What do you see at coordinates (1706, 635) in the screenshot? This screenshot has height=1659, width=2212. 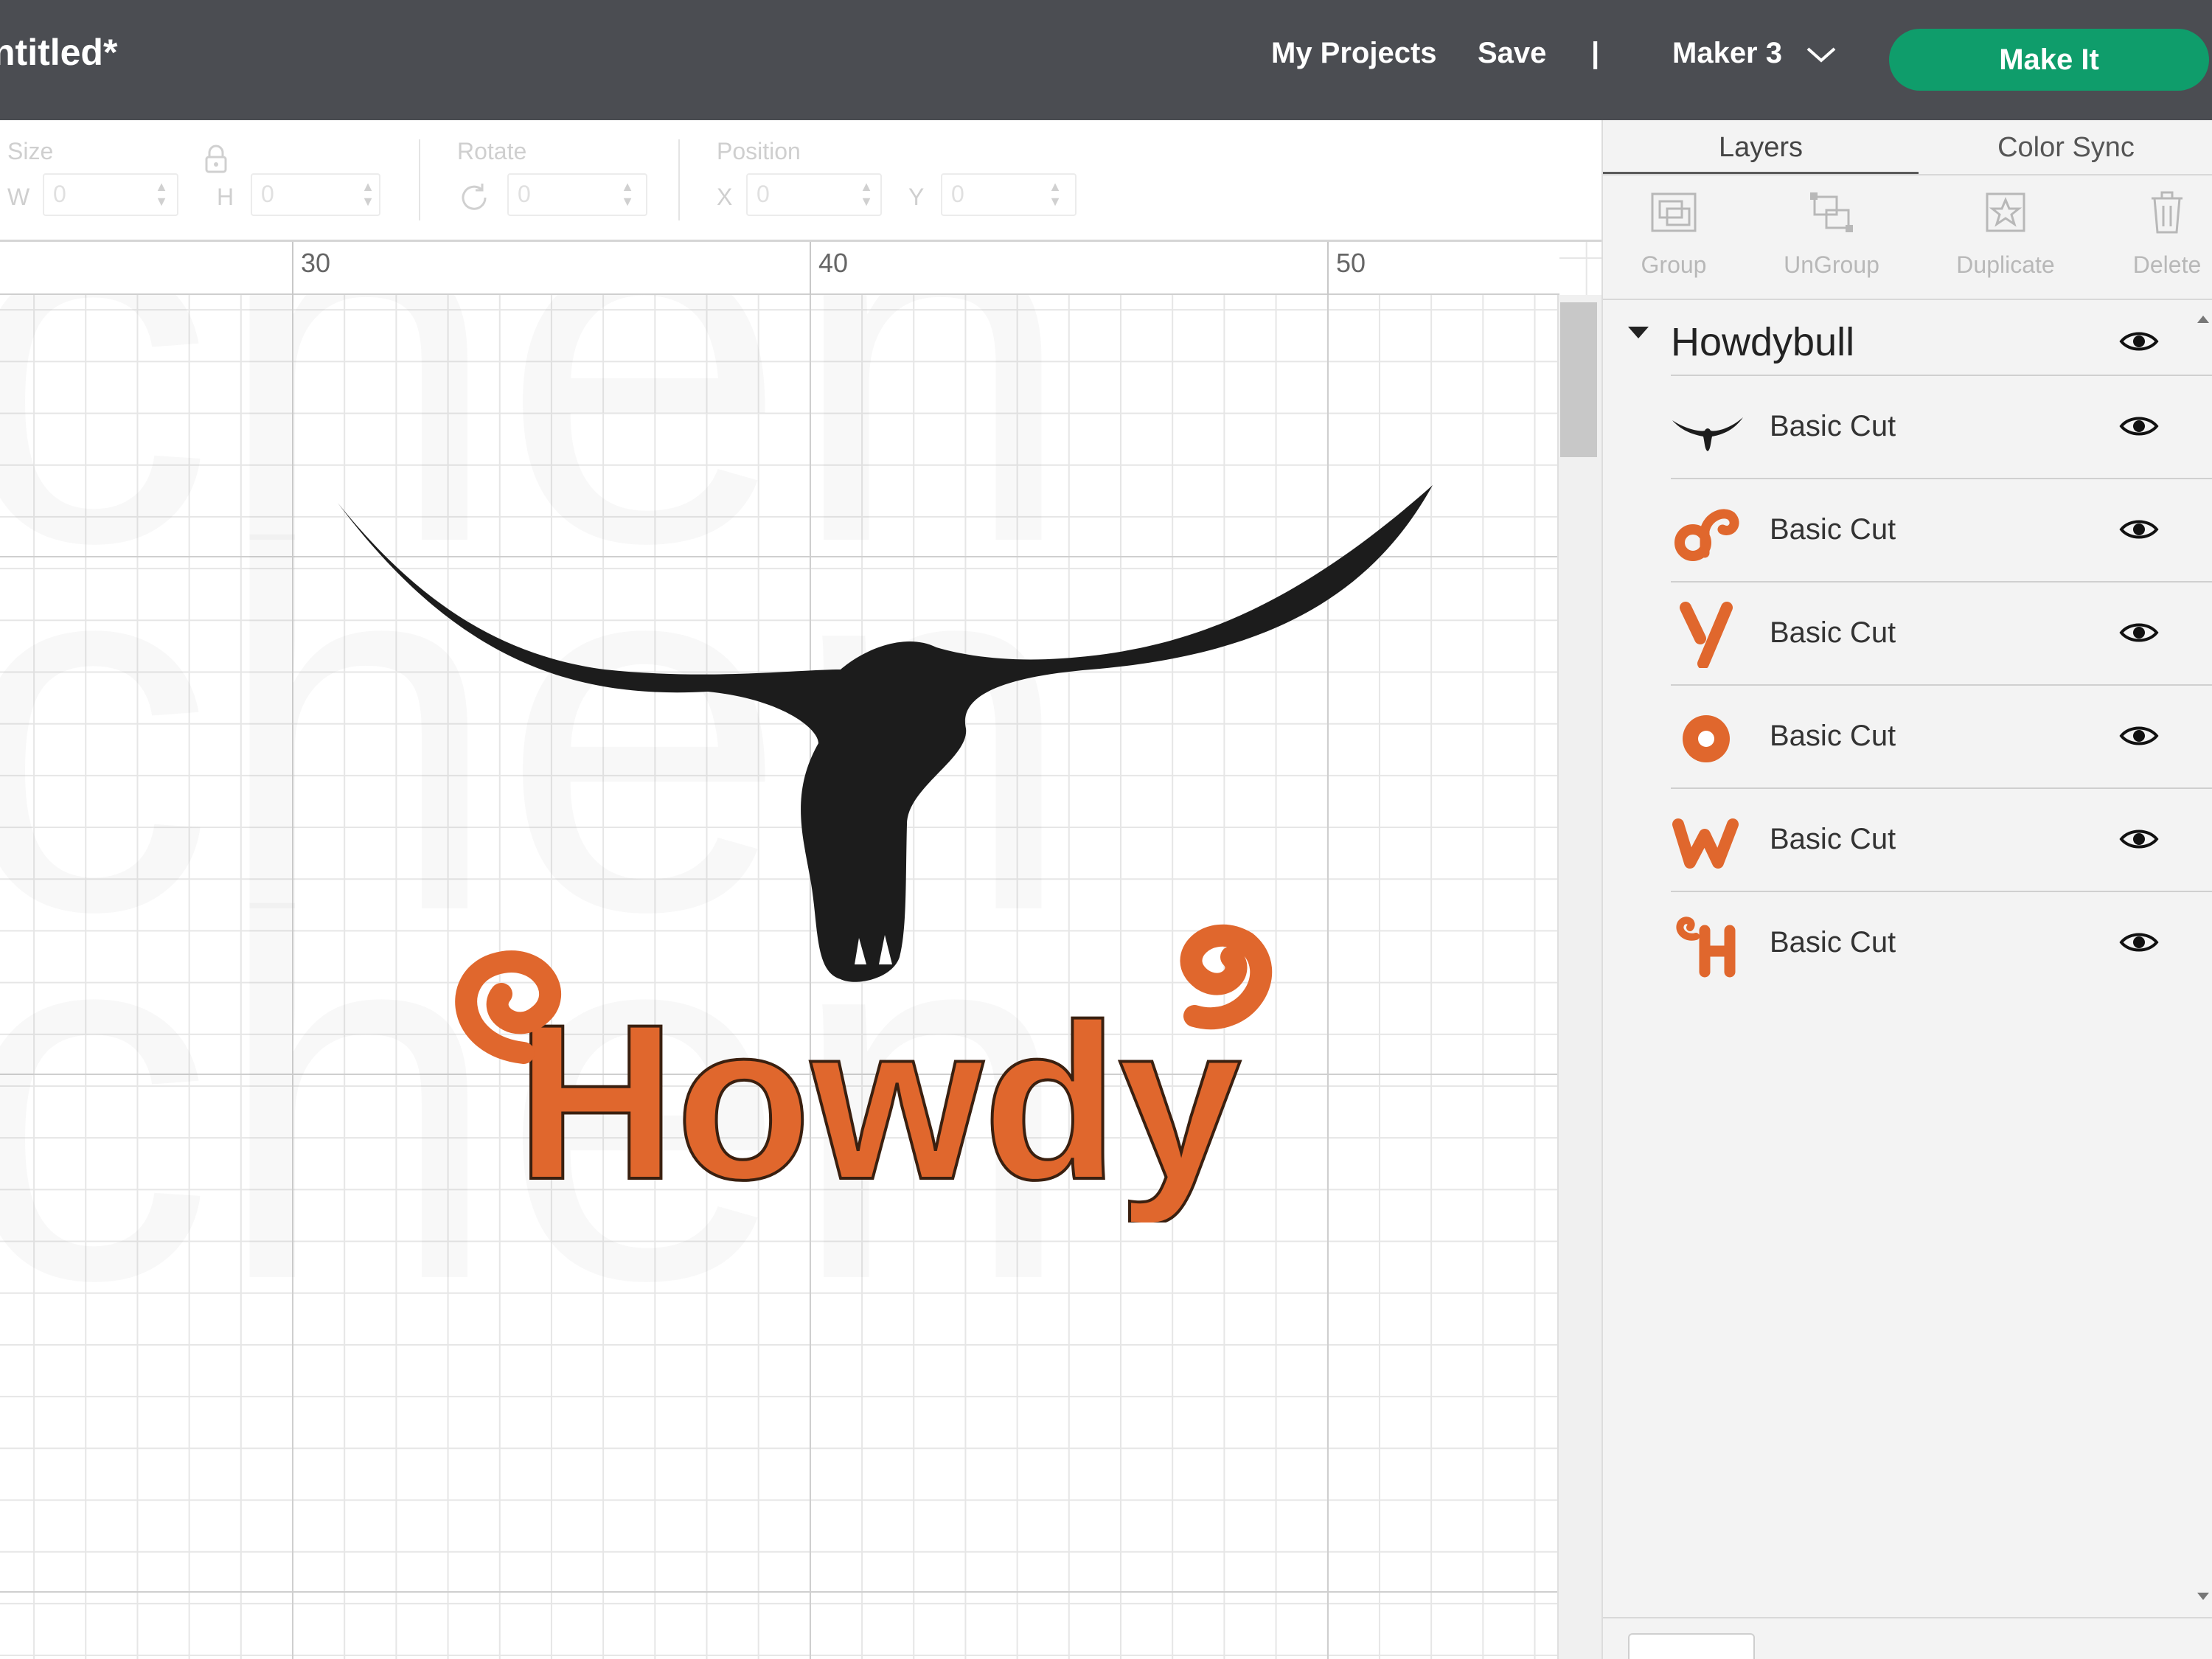 I see `letter-y-icon` at bounding box center [1706, 635].